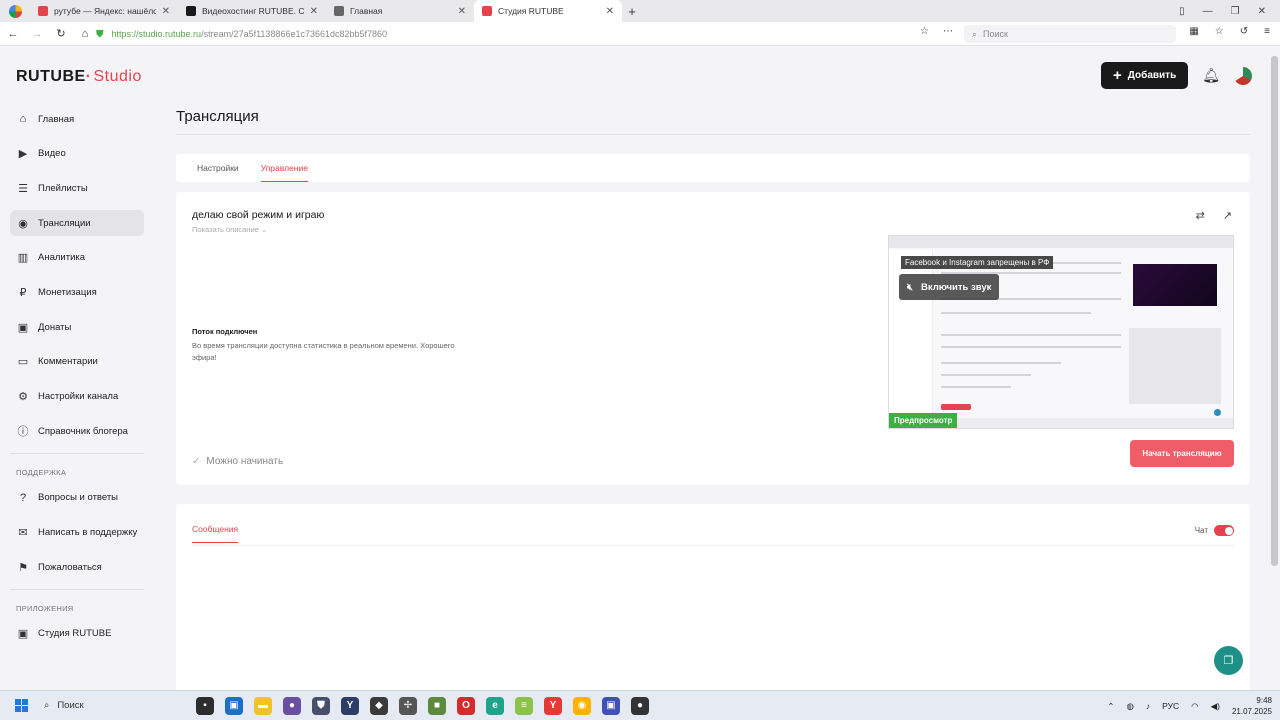  I want to click on rutube-studio-logo: RUTUBE· Studio, so click(79, 77).